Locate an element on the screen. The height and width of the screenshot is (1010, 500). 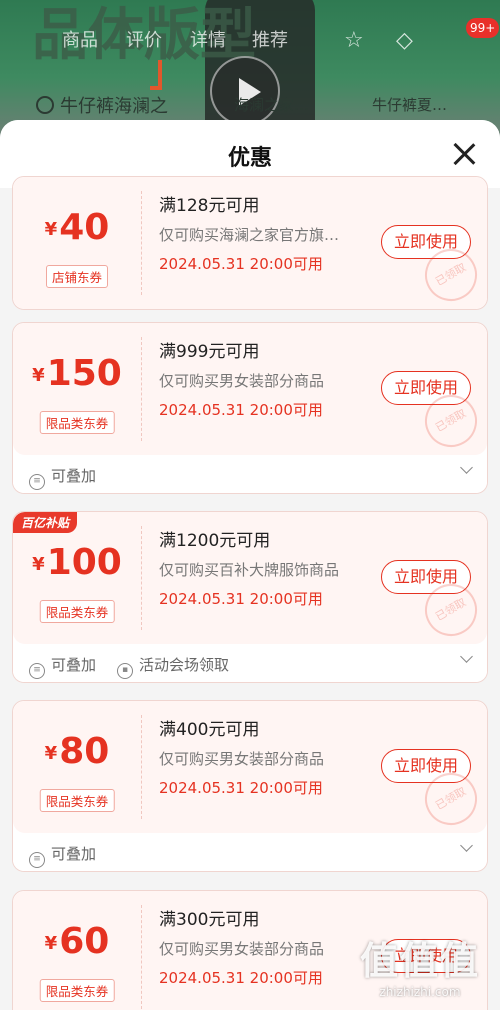
search-hint: 牛仔裤海澜之 is located at coordinates (102, 105).